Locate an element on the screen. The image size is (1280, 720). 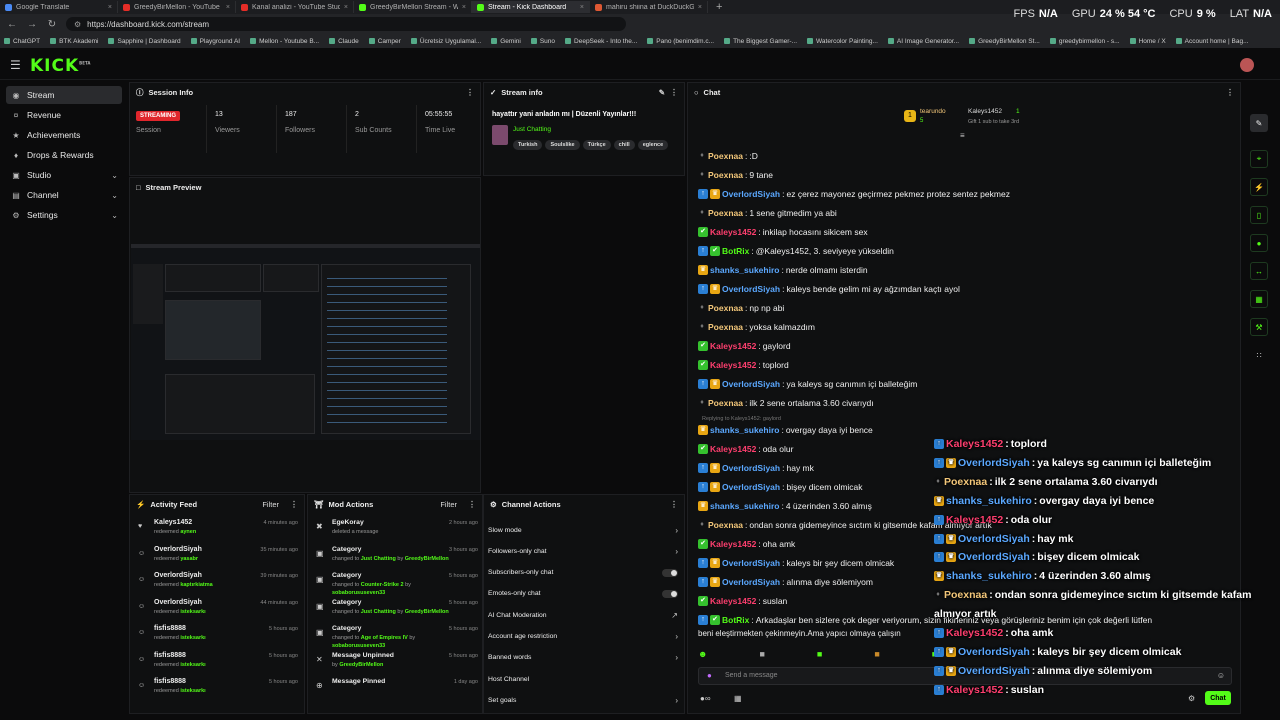
bookmark: BTK Akademi is located at coordinates (74, 41).